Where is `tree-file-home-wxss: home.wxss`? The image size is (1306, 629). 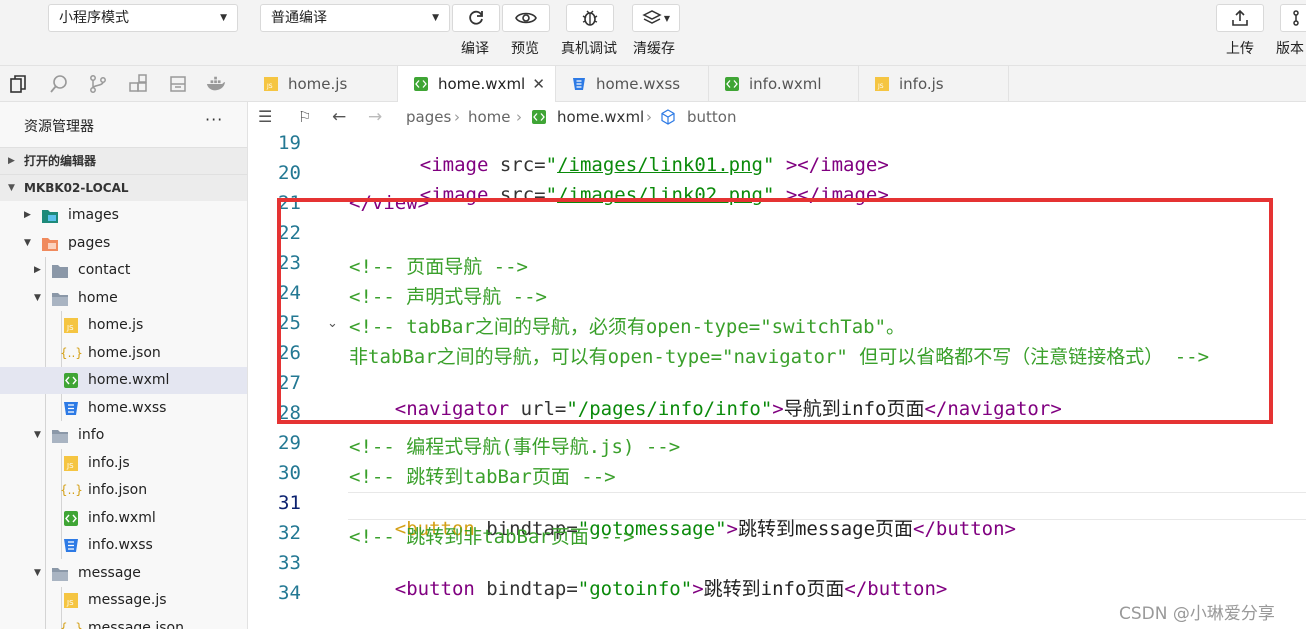
tree-file-home-wxss: home.wxss is located at coordinates (123, 408).